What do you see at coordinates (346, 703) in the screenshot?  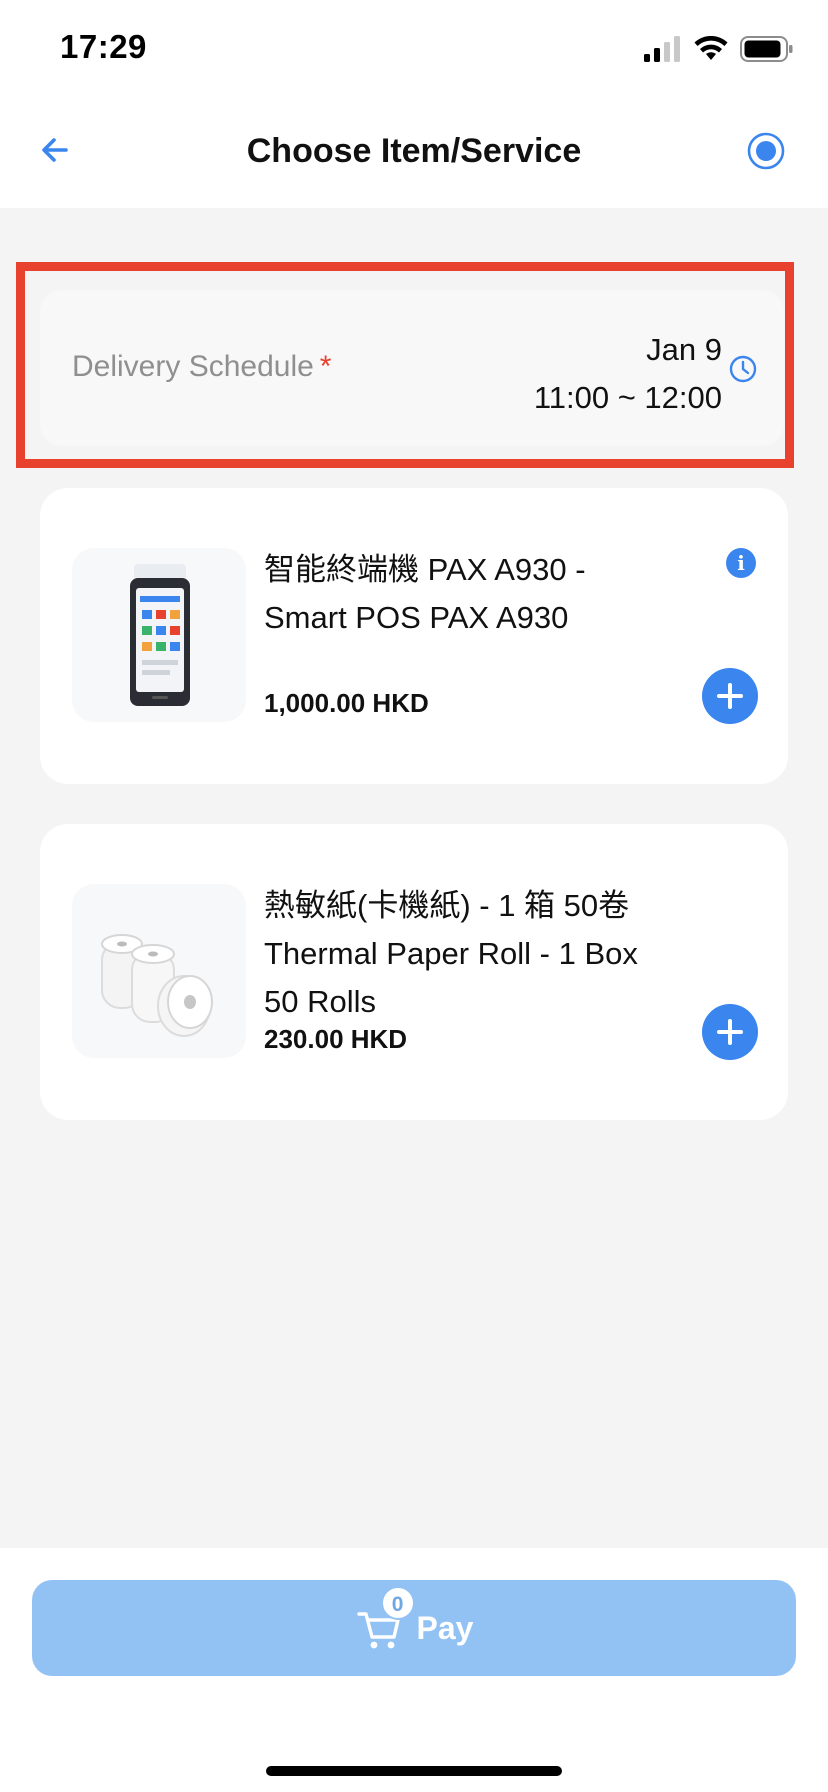 I see `product-price: 1,000.00 HKD` at bounding box center [346, 703].